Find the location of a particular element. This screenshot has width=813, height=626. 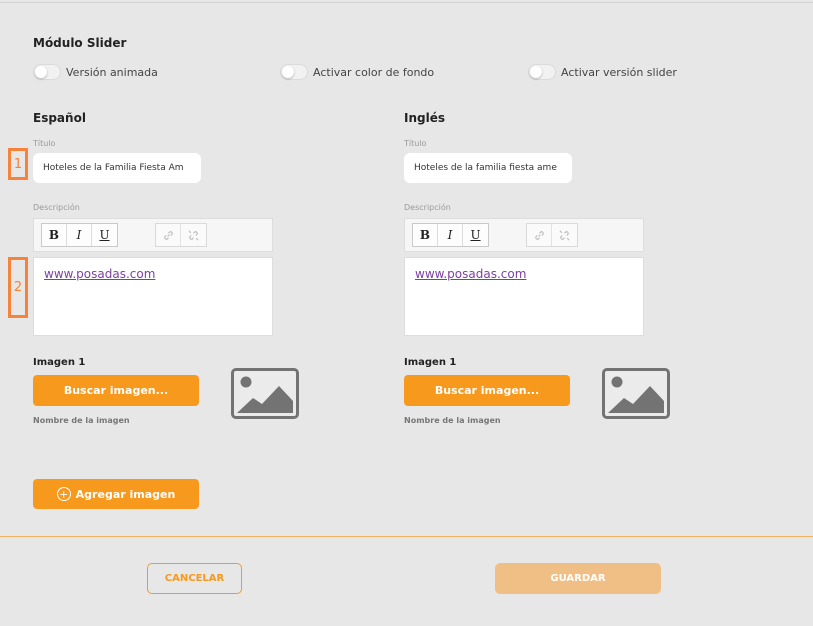

footer-divider is located at coordinates (406, 536).